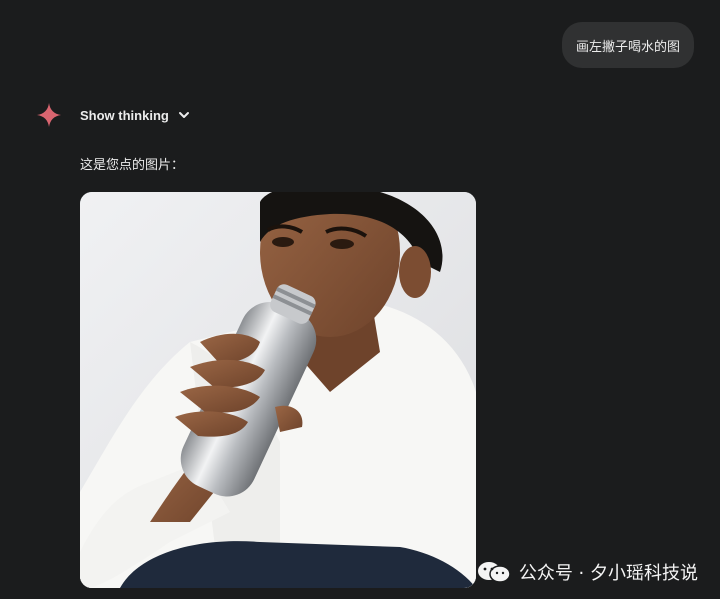  What do you see at coordinates (132, 165) in the screenshot?
I see `assistant-reply-text: 这是您点的图片：` at bounding box center [132, 165].